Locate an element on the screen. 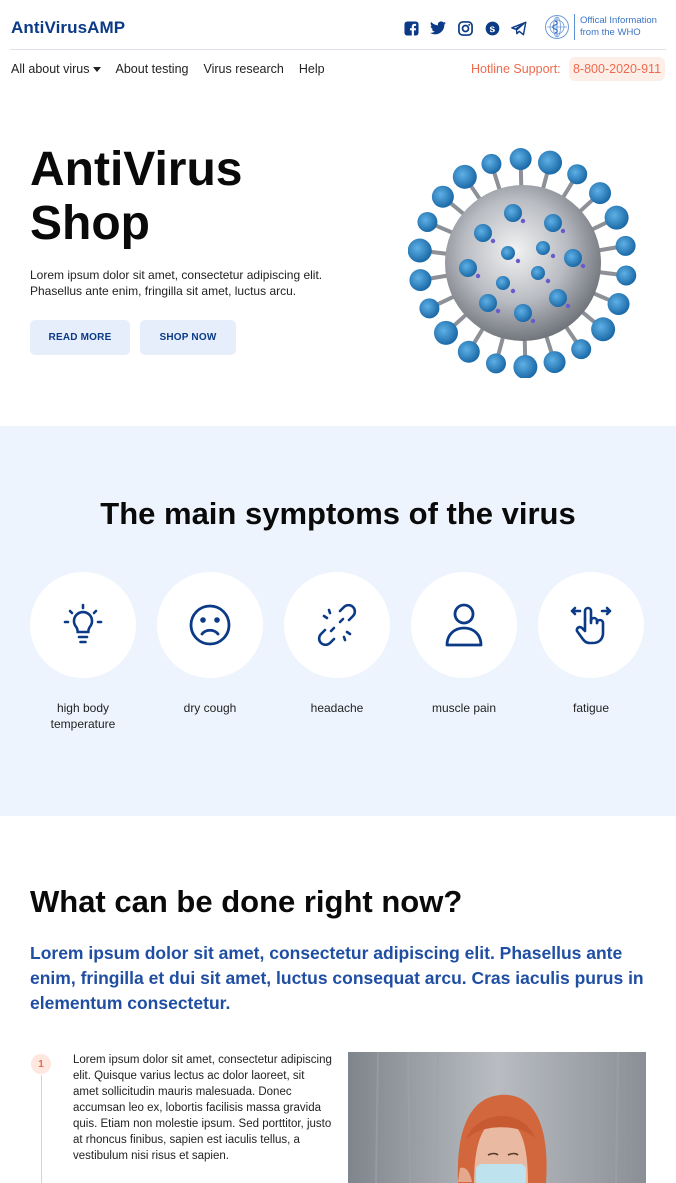 Image resolution: width=676 pixels, height=1183 pixels. symptom-item-muscle-pain: muscle pain is located at coordinates (464, 652).